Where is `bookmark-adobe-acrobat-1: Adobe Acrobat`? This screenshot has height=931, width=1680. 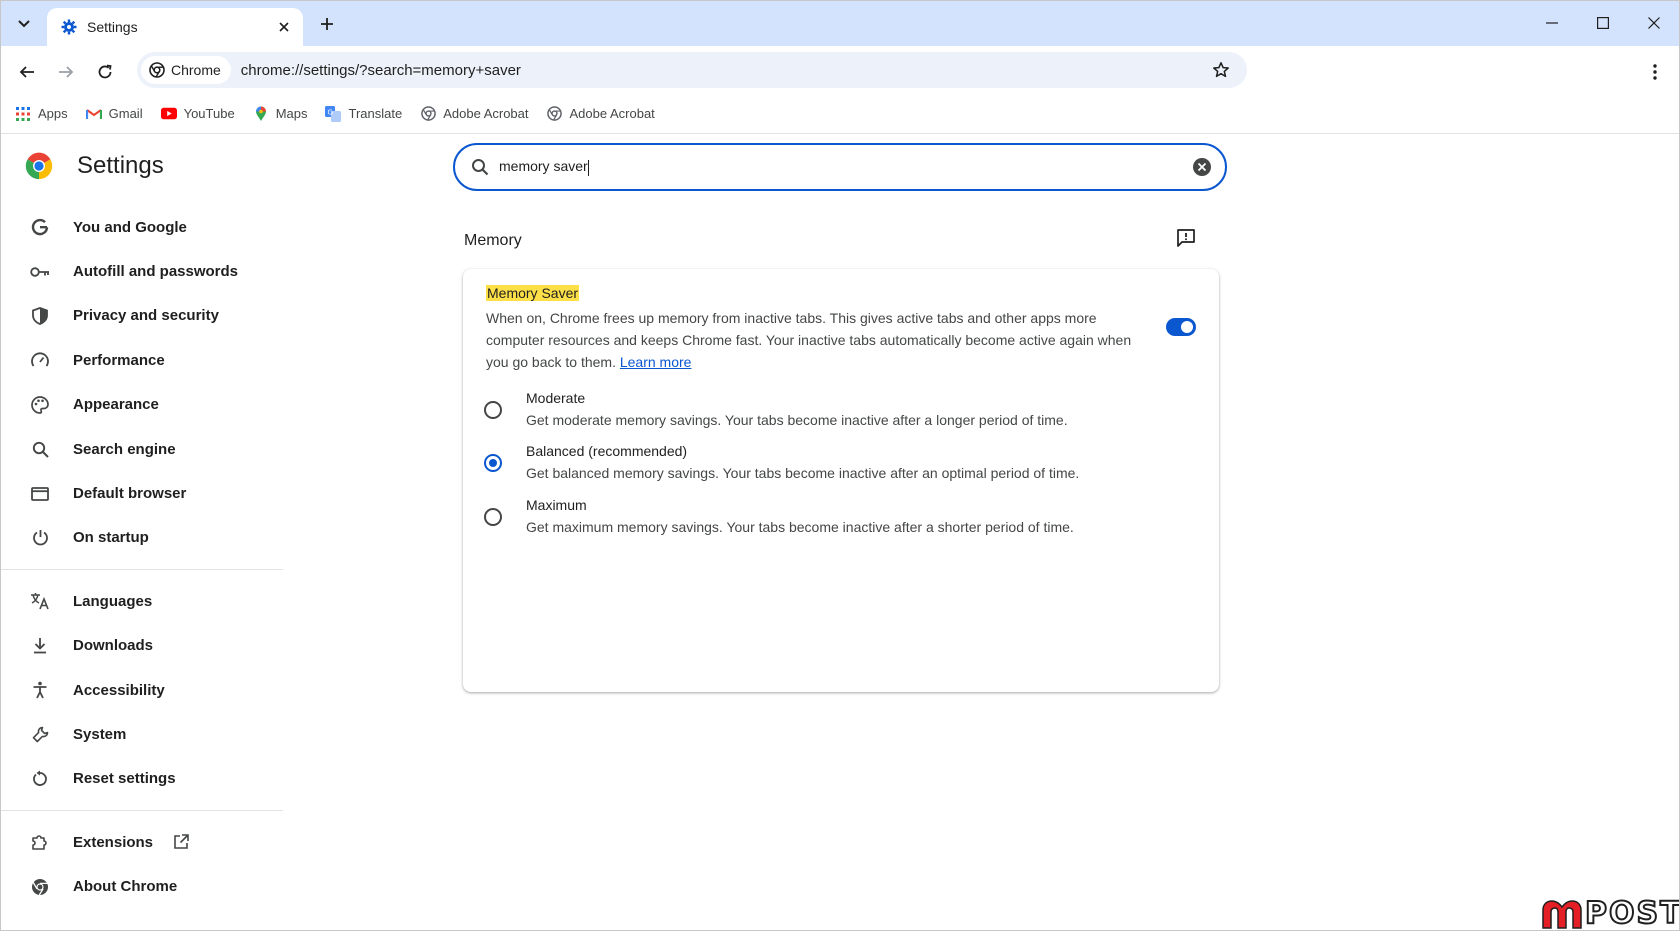
bookmark-adobe-acrobat-1: Adobe Acrobat is located at coordinates (474, 114).